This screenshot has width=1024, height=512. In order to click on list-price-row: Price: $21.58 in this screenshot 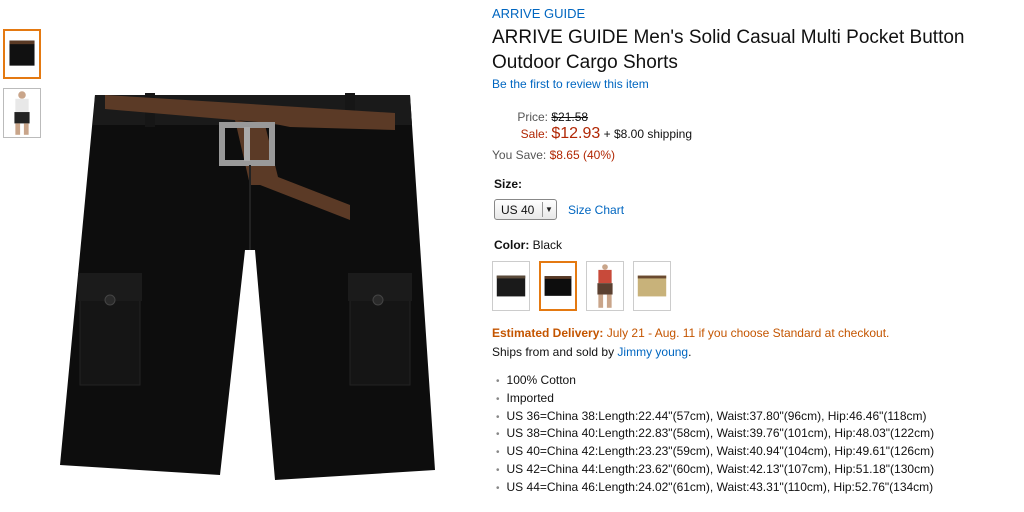, I will do `click(540, 117)`.